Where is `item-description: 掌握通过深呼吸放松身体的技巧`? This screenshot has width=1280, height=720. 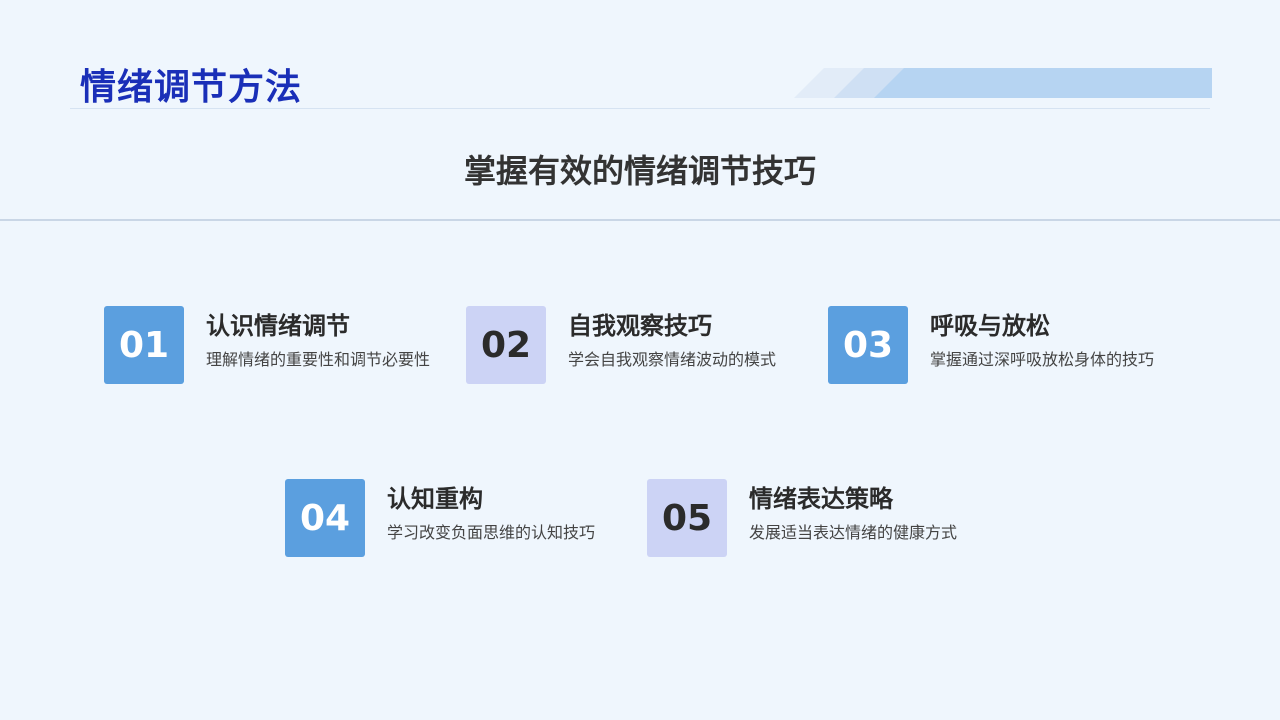
item-description: 掌握通过深呼吸放松身体的技巧 is located at coordinates (1042, 359).